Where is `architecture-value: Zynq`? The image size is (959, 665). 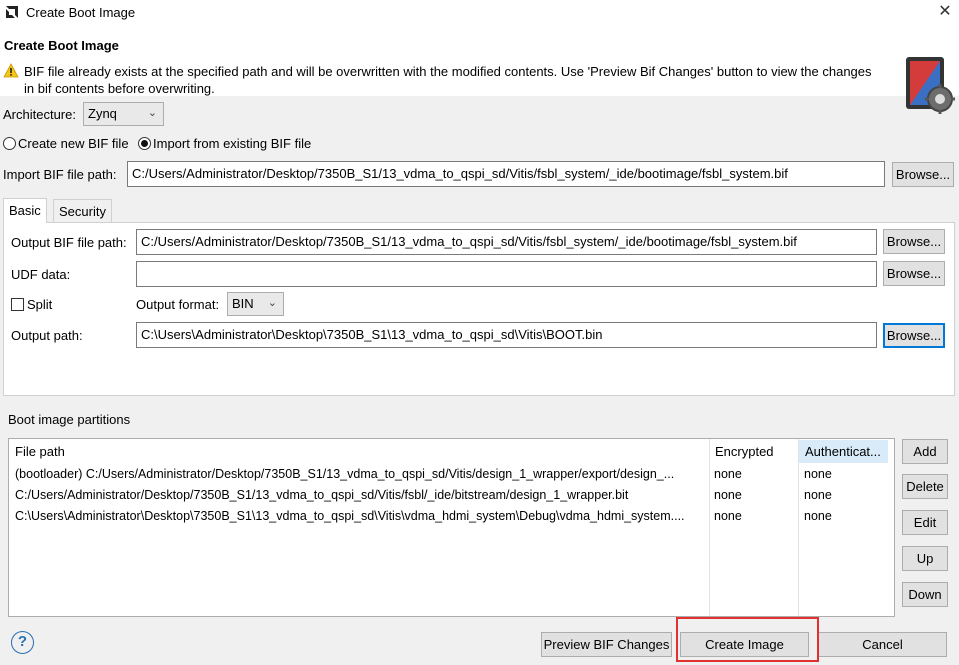
architecture-value: Zynq is located at coordinates (102, 113).